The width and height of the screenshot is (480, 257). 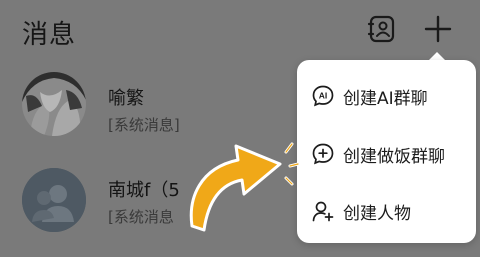 I want to click on svg-text: AI, so click(x=323, y=96).